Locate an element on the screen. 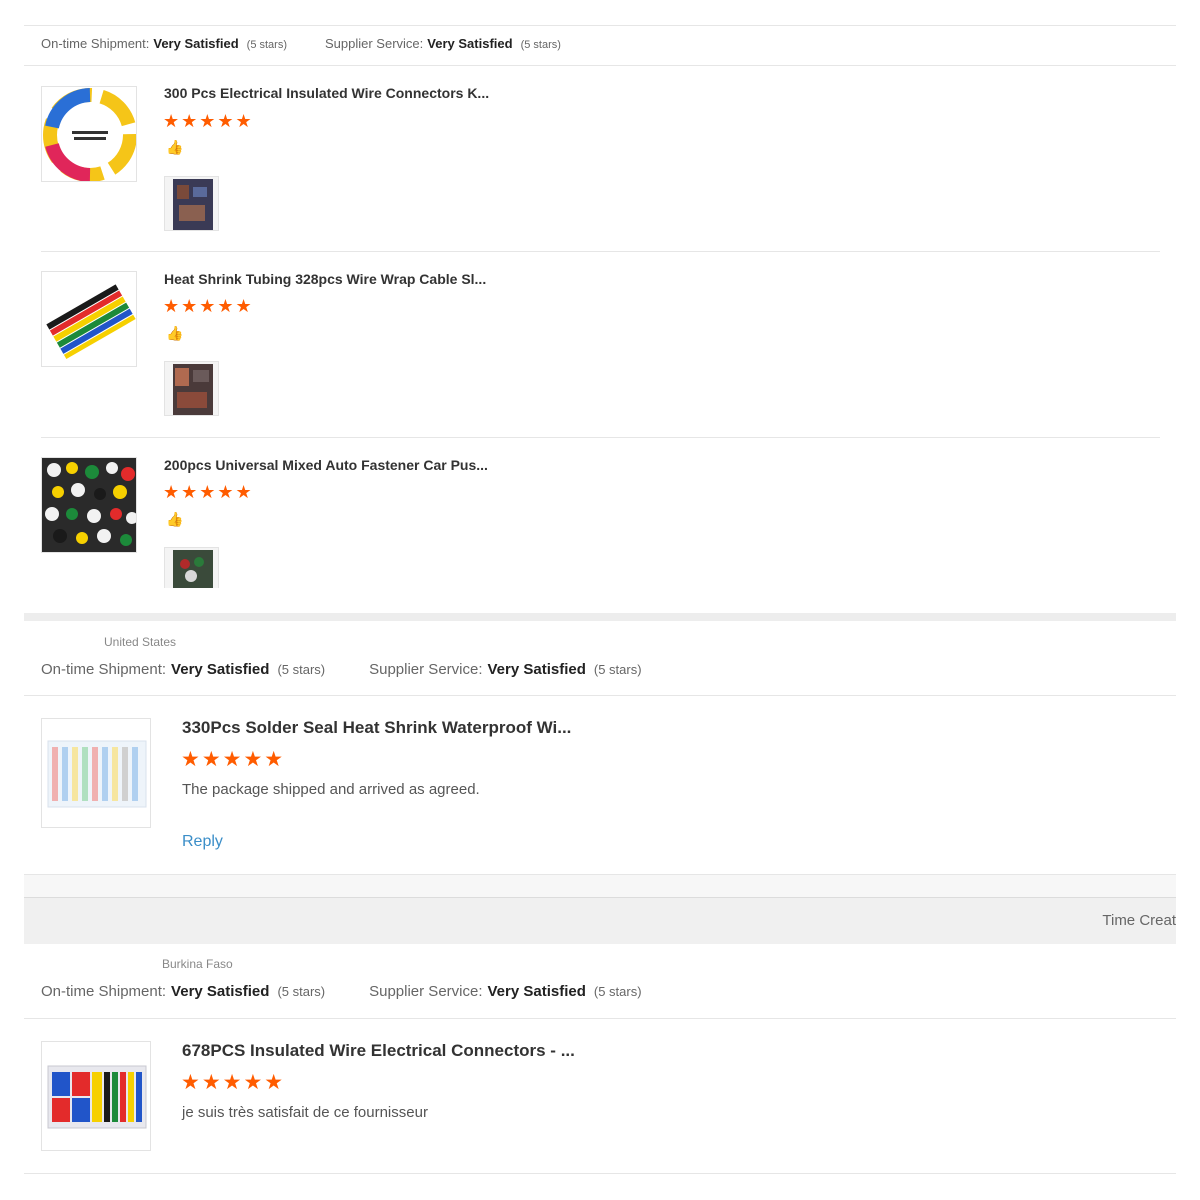 The width and height of the screenshot is (1200, 1200). wire-connector-ring-image is located at coordinates (89, 134).